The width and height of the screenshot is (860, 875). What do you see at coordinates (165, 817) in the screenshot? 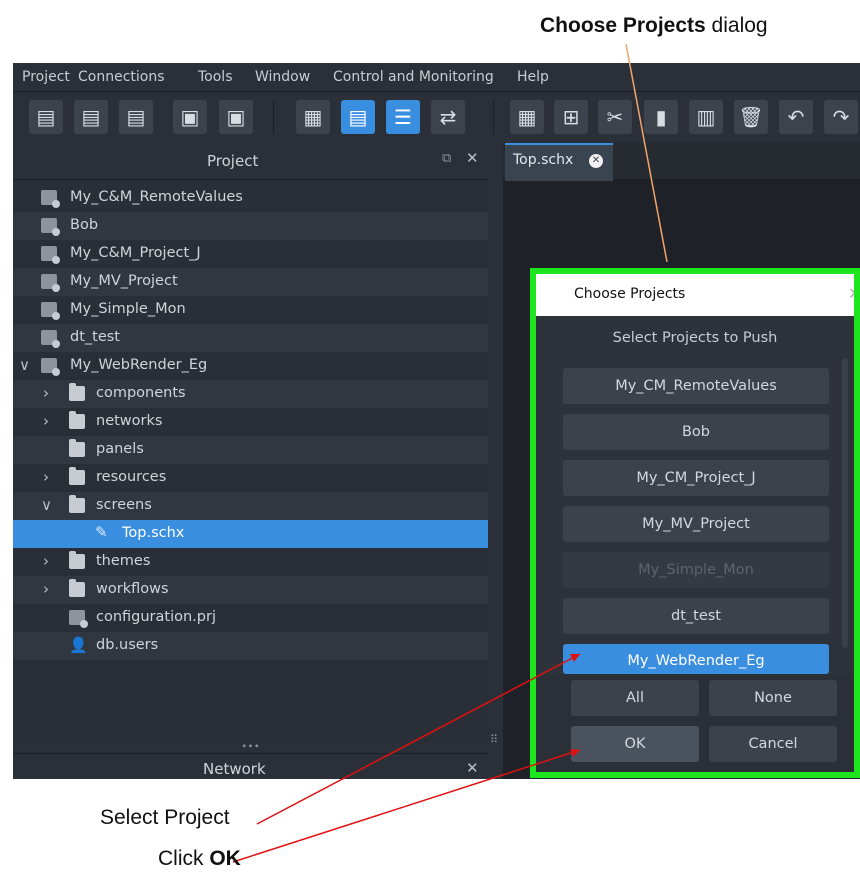
I see `select-project-callout: Select Project` at bounding box center [165, 817].